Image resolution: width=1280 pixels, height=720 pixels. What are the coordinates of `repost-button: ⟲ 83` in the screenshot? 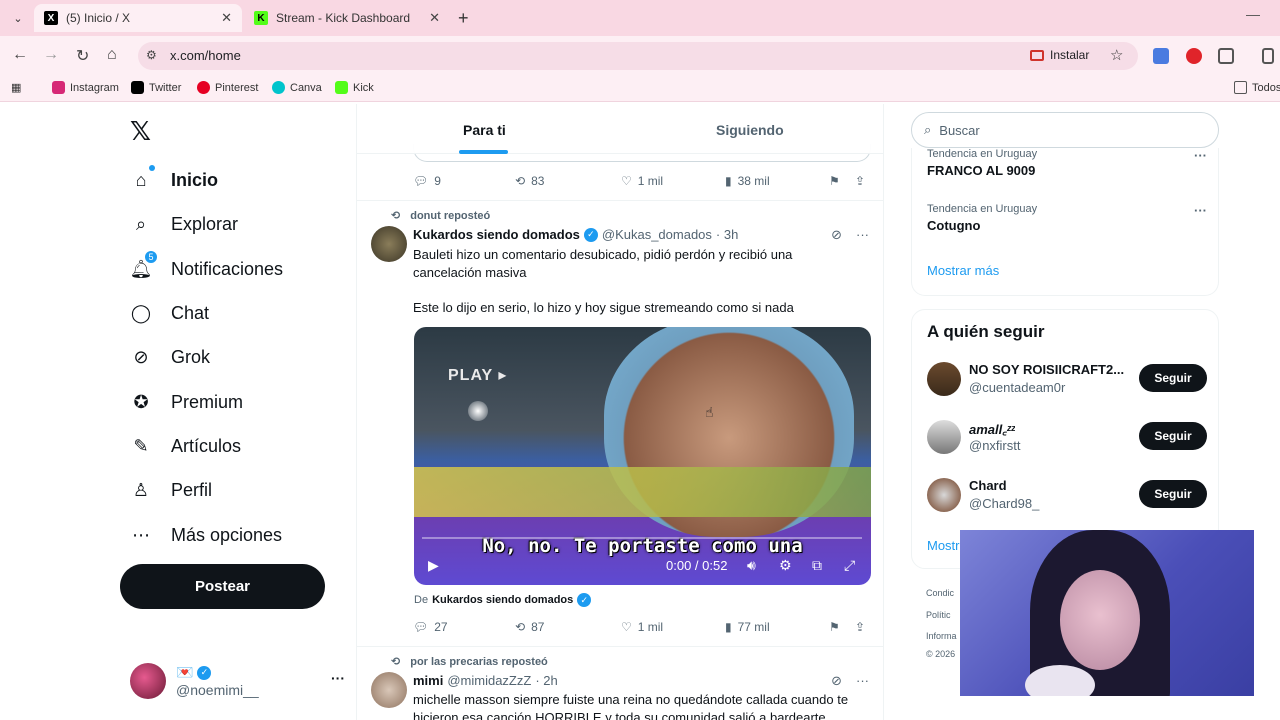 It's located at (529, 181).